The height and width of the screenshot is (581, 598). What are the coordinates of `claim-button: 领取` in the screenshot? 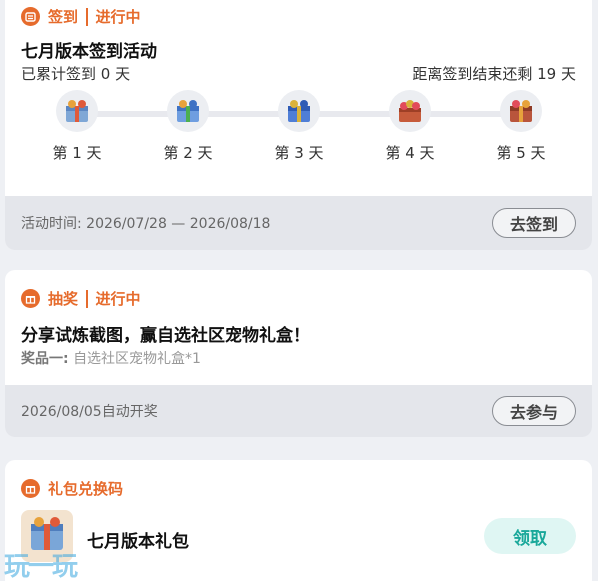 It's located at (530, 536).